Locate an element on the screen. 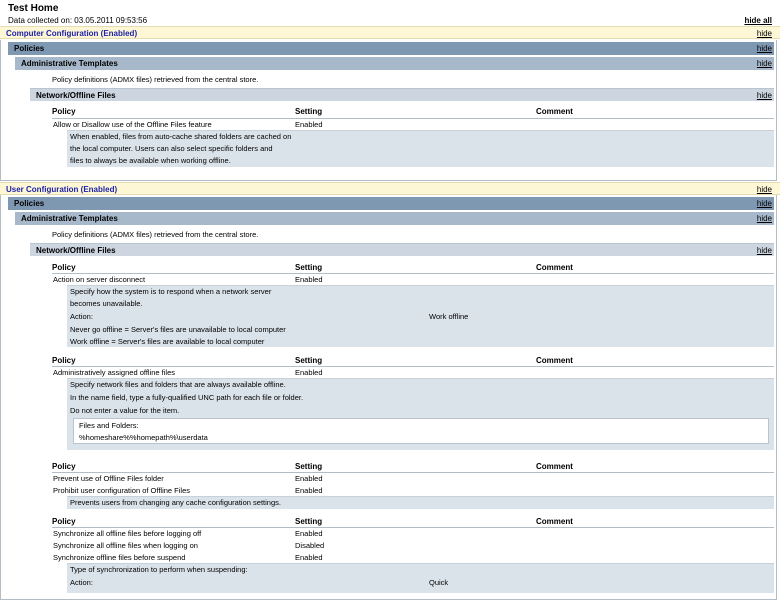 The image size is (780, 600). table-header: Policy Setting Comment is located at coordinates (413, 112).